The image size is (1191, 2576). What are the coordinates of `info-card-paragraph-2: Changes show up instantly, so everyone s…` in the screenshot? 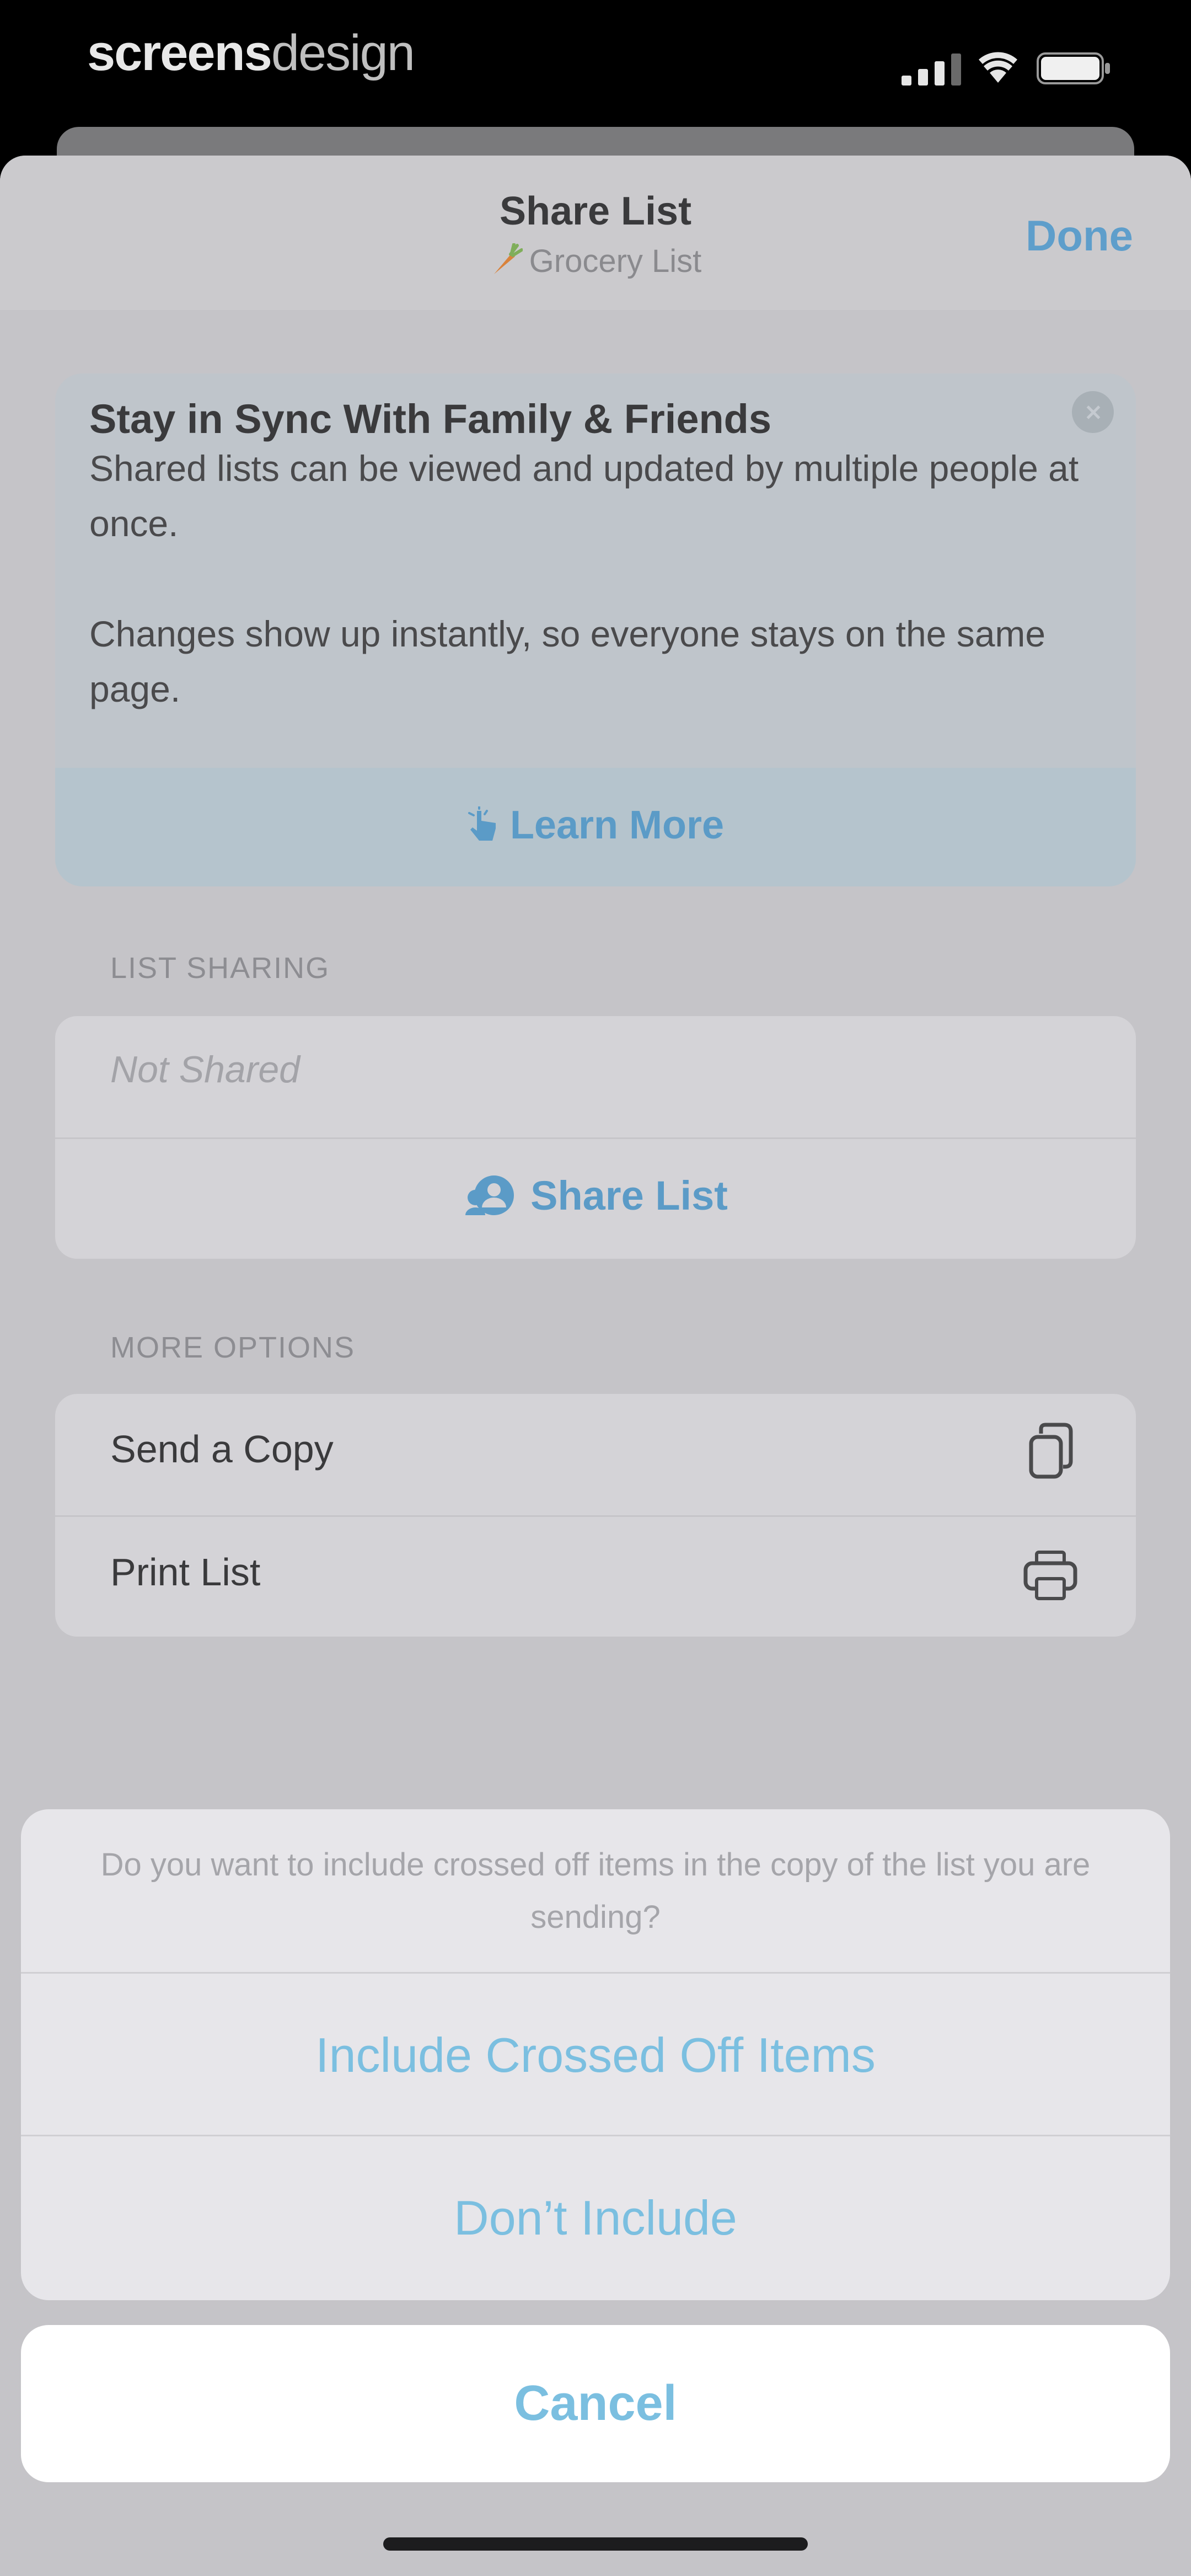 It's located at (567, 661).